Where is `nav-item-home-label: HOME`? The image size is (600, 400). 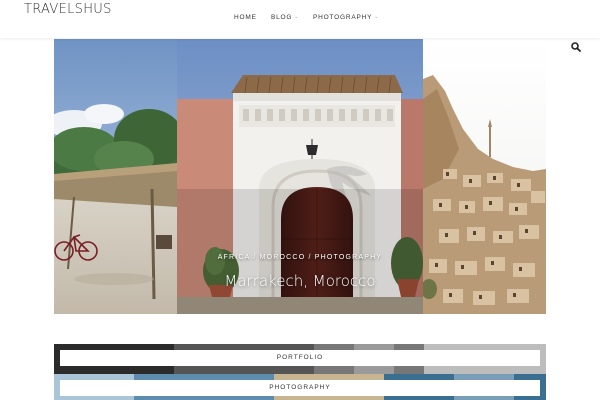 nav-item-home-label: HOME is located at coordinates (245, 17).